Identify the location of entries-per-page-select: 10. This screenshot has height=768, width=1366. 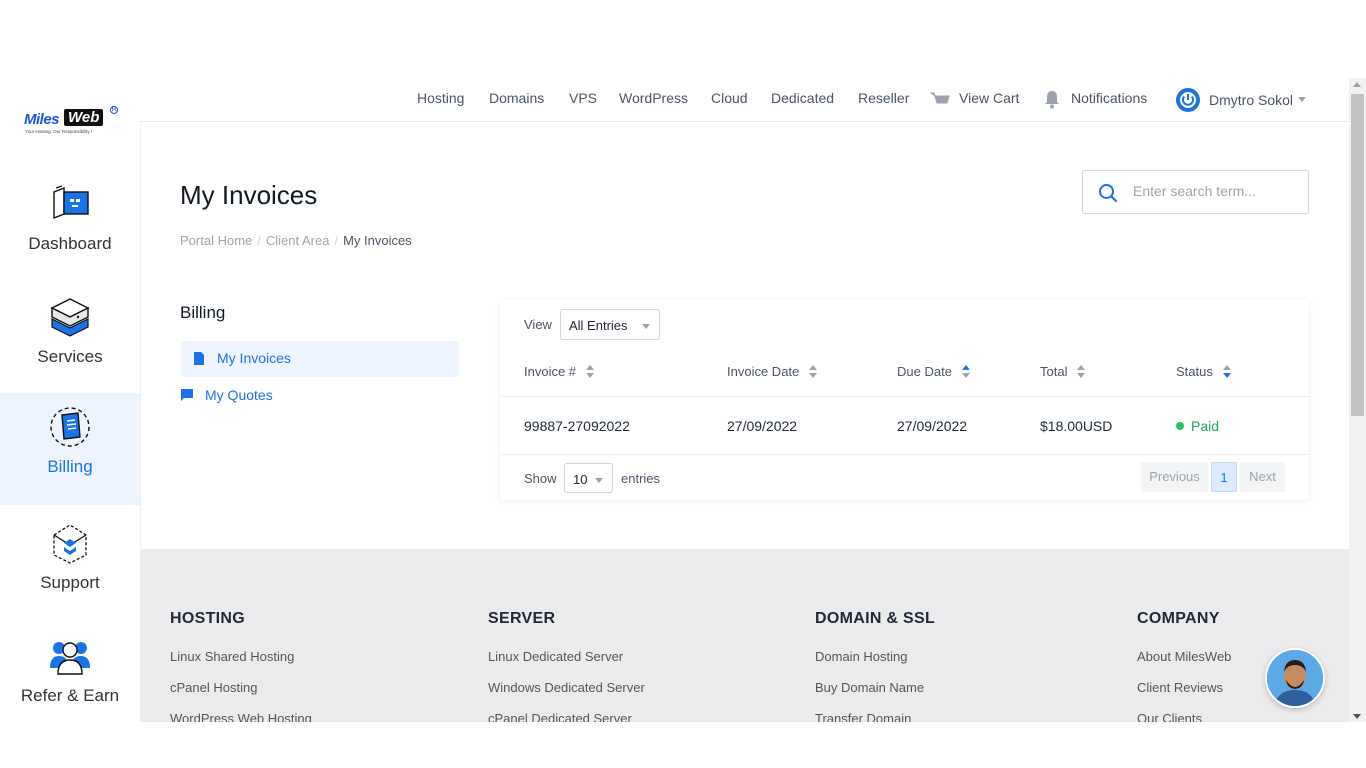
(588, 478).